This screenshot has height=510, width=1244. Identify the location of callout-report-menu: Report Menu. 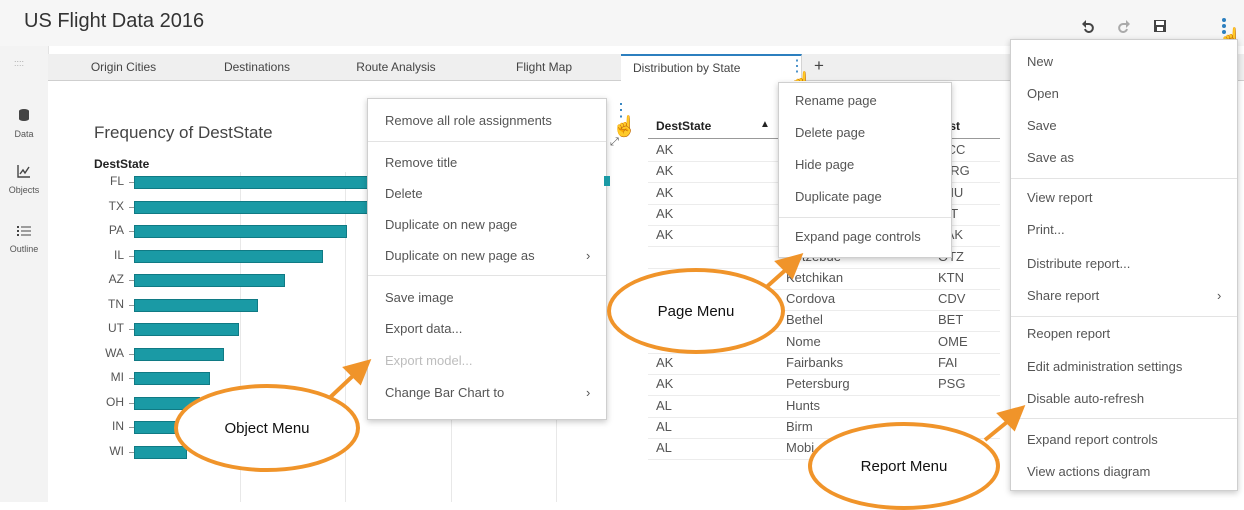
(904, 466).